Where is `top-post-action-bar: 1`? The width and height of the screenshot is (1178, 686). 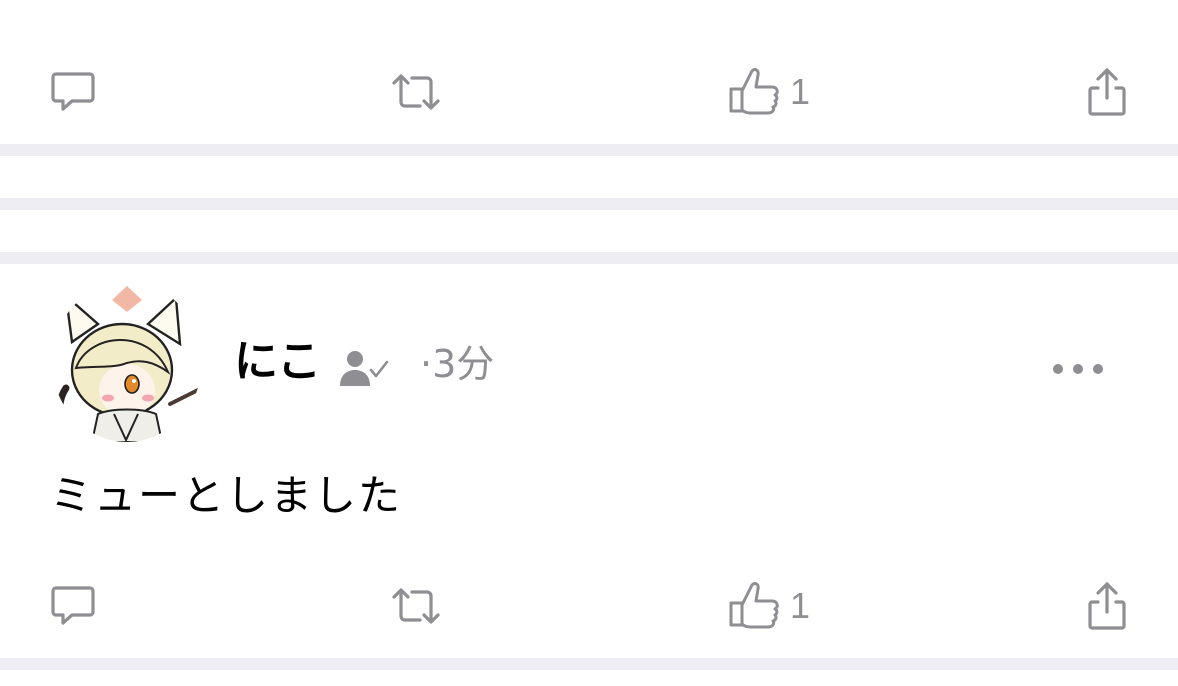
top-post-action-bar: 1 is located at coordinates (589, 92).